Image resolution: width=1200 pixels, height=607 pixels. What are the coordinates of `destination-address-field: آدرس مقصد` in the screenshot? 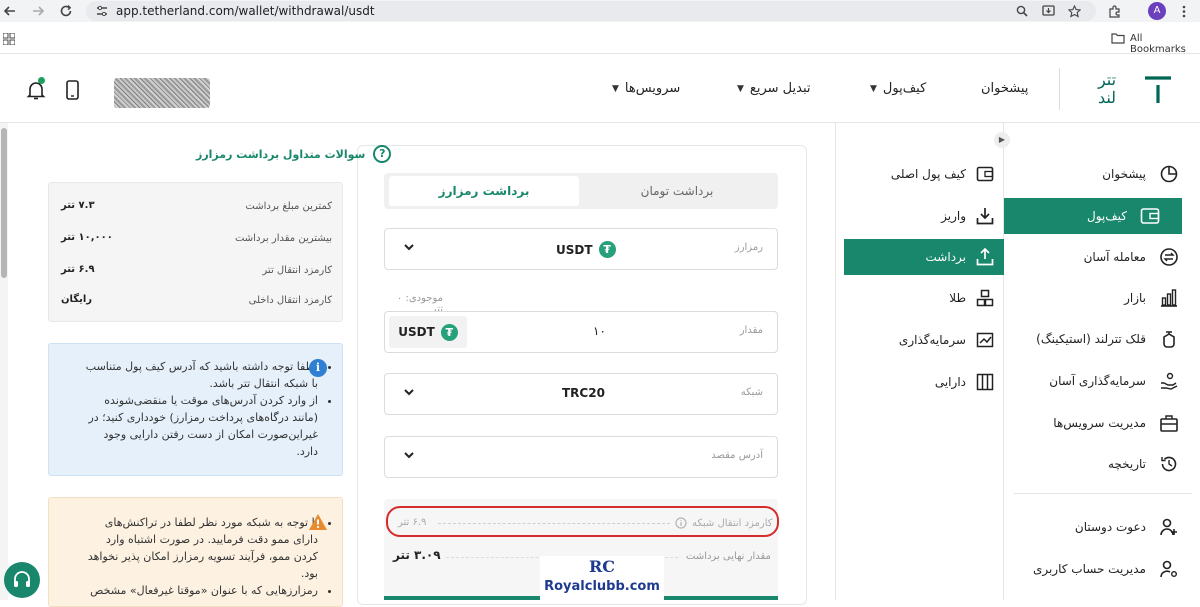 It's located at (581, 457).